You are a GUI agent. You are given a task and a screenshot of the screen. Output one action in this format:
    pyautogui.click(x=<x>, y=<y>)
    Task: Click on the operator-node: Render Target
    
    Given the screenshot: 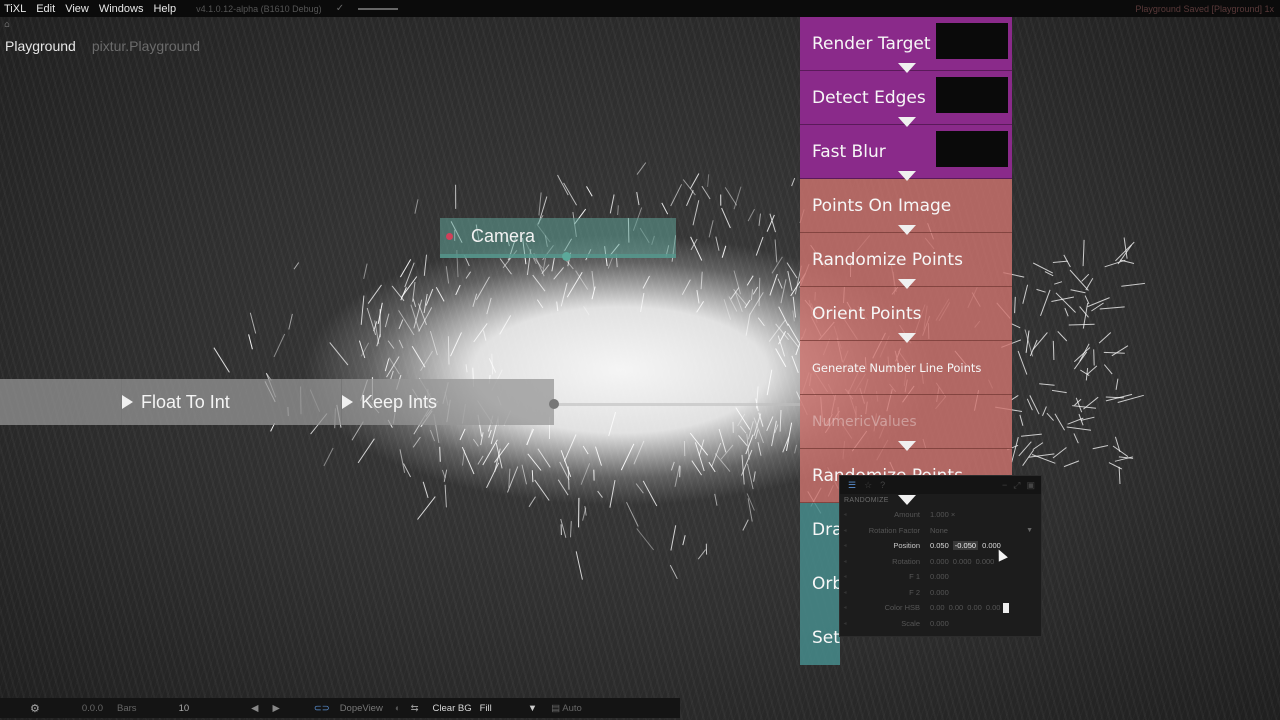 What is the action you would take?
    pyautogui.click(x=906, y=45)
    